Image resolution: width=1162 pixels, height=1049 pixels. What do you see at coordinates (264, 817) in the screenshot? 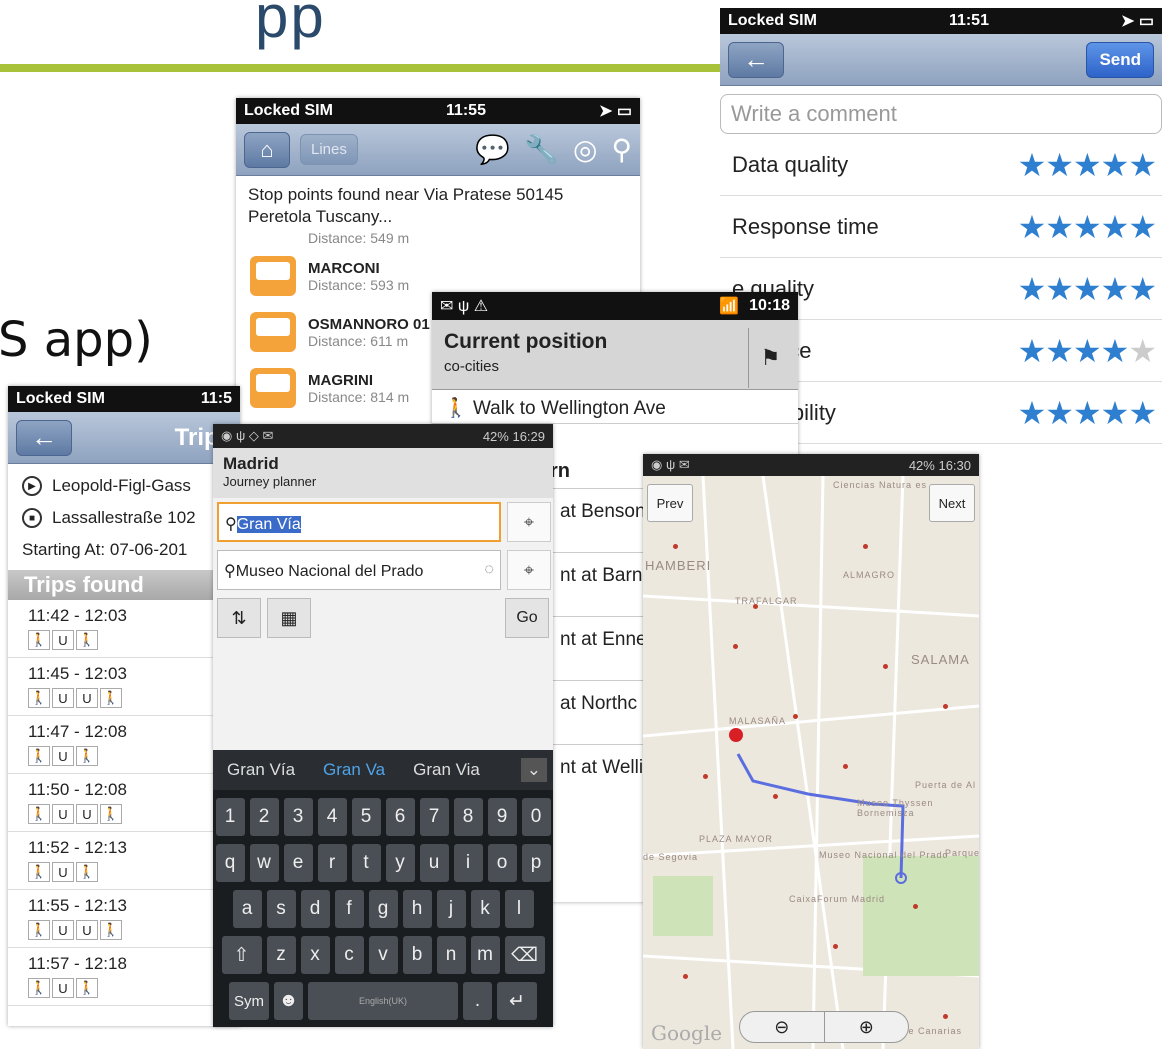
I see `key-2: 2` at bounding box center [264, 817].